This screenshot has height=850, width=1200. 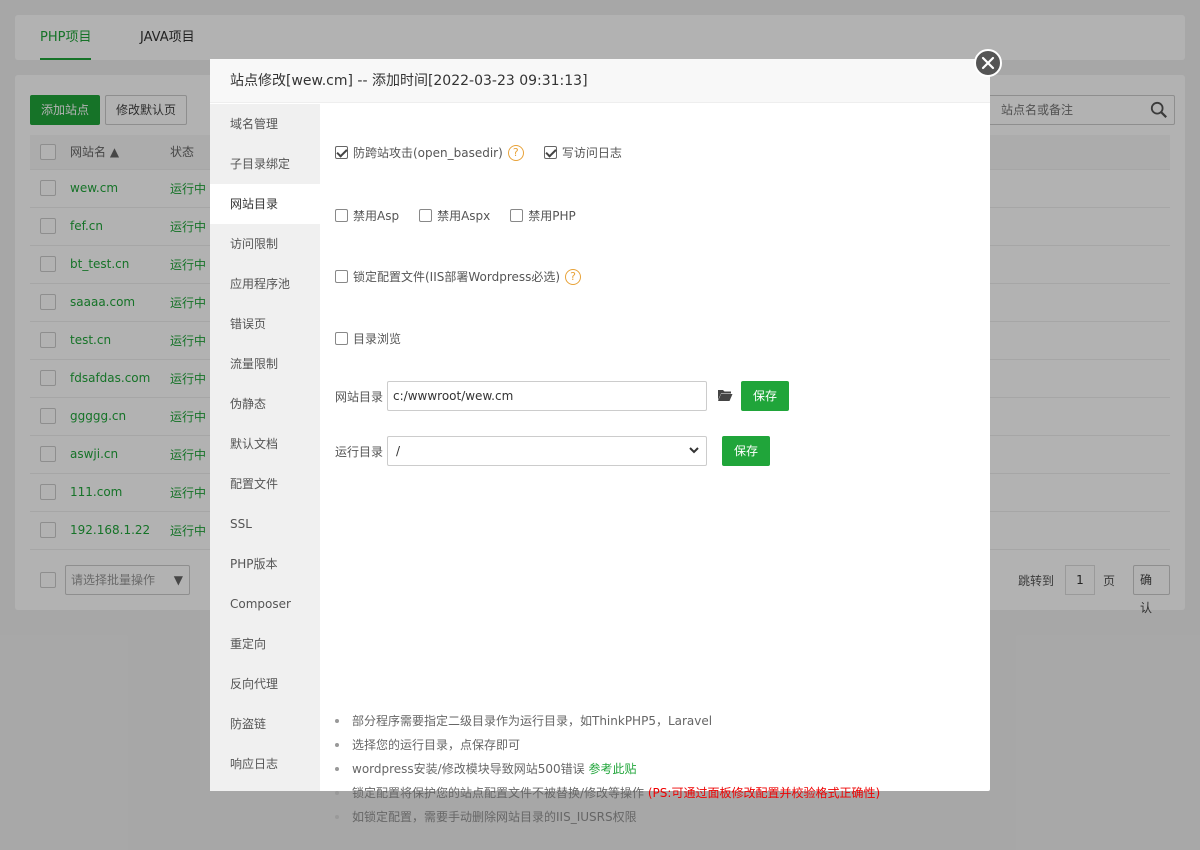 What do you see at coordinates (265, 564) in the screenshot?
I see `sidebar-item: PHP版本` at bounding box center [265, 564].